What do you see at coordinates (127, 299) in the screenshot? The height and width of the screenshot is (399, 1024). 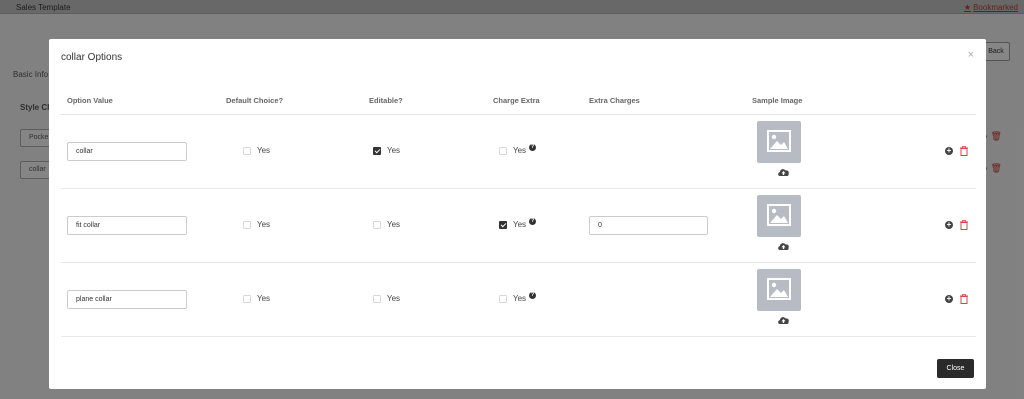 I see `option-value-input: plane collar` at bounding box center [127, 299].